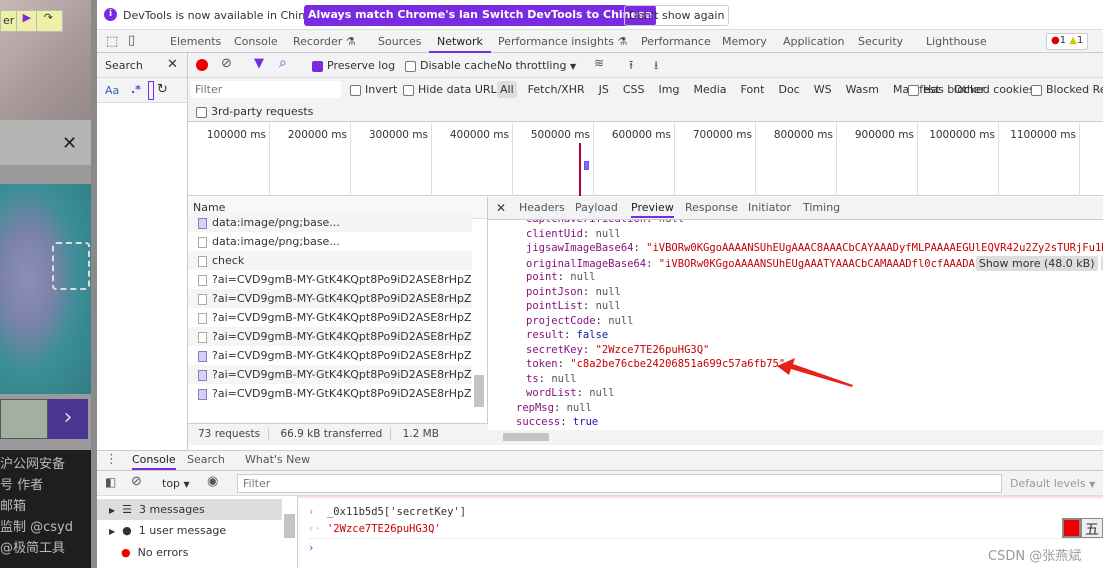 The height and width of the screenshot is (568, 1103). I want to click on type-filter-font: Font, so click(753, 89).